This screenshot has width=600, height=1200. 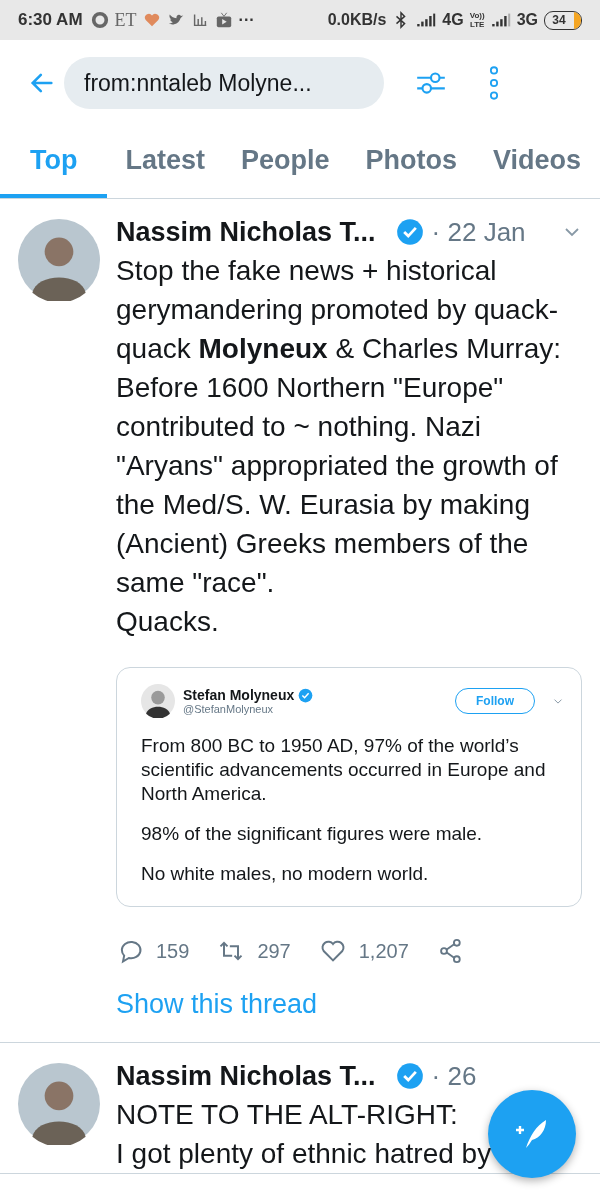 I want to click on follow-button: Follow, so click(x=495, y=701).